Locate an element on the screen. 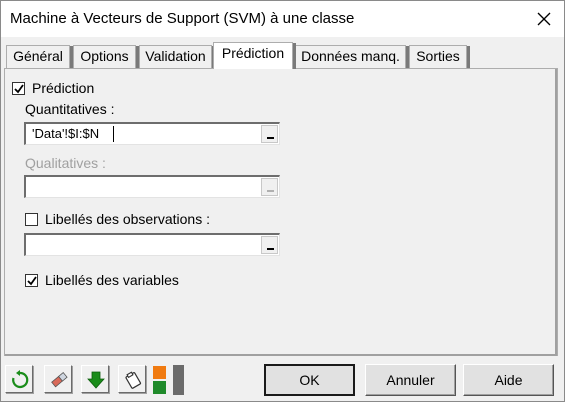  tab-label: Général is located at coordinates (38, 56).